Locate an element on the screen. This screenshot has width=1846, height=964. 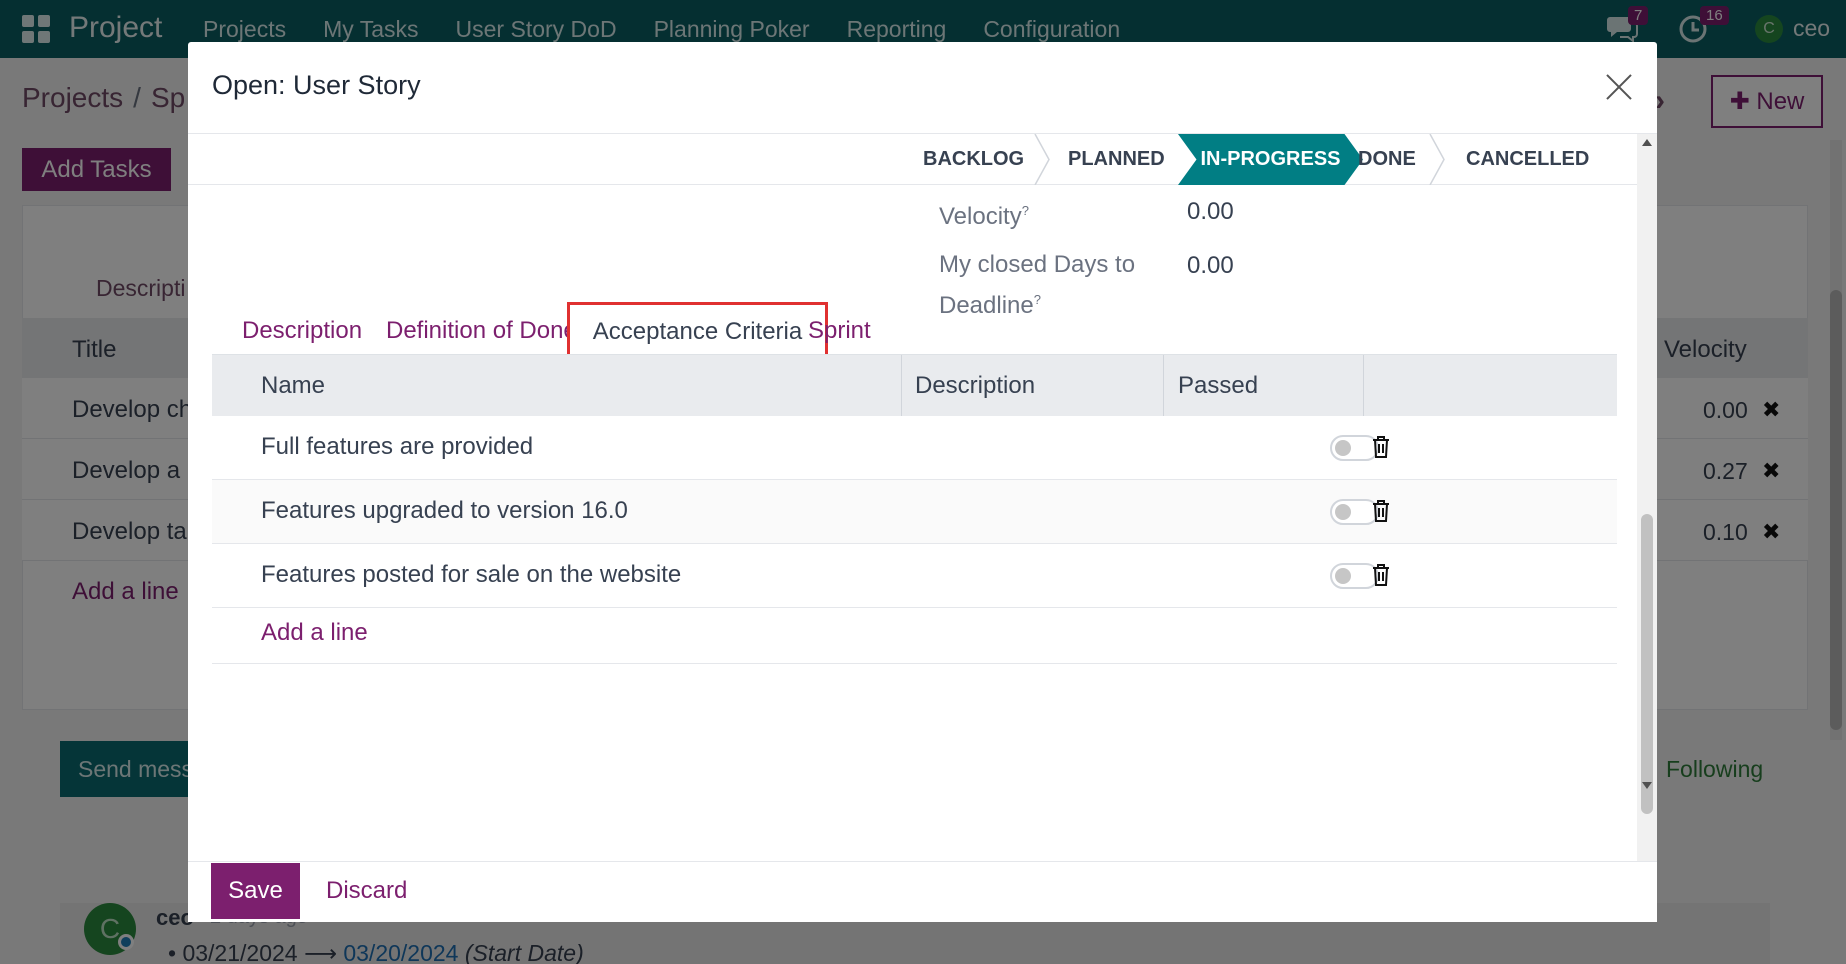
stage-done: DONE is located at coordinates (1387, 180).